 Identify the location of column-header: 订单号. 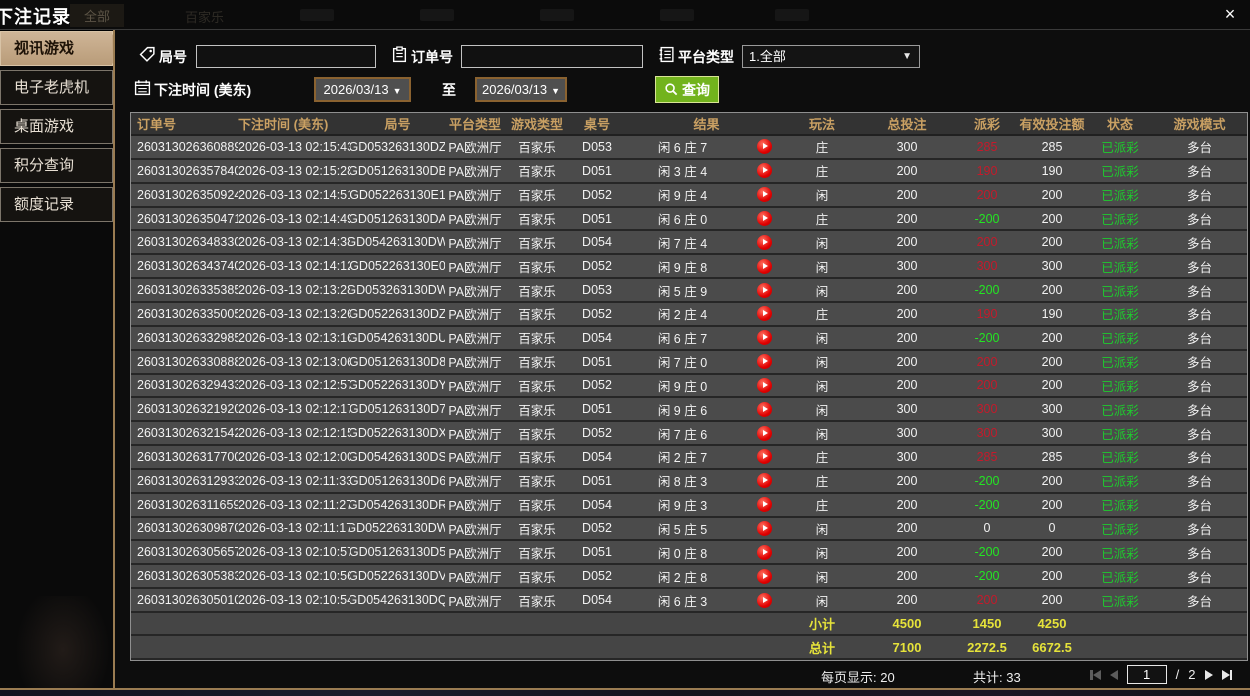
(157, 125).